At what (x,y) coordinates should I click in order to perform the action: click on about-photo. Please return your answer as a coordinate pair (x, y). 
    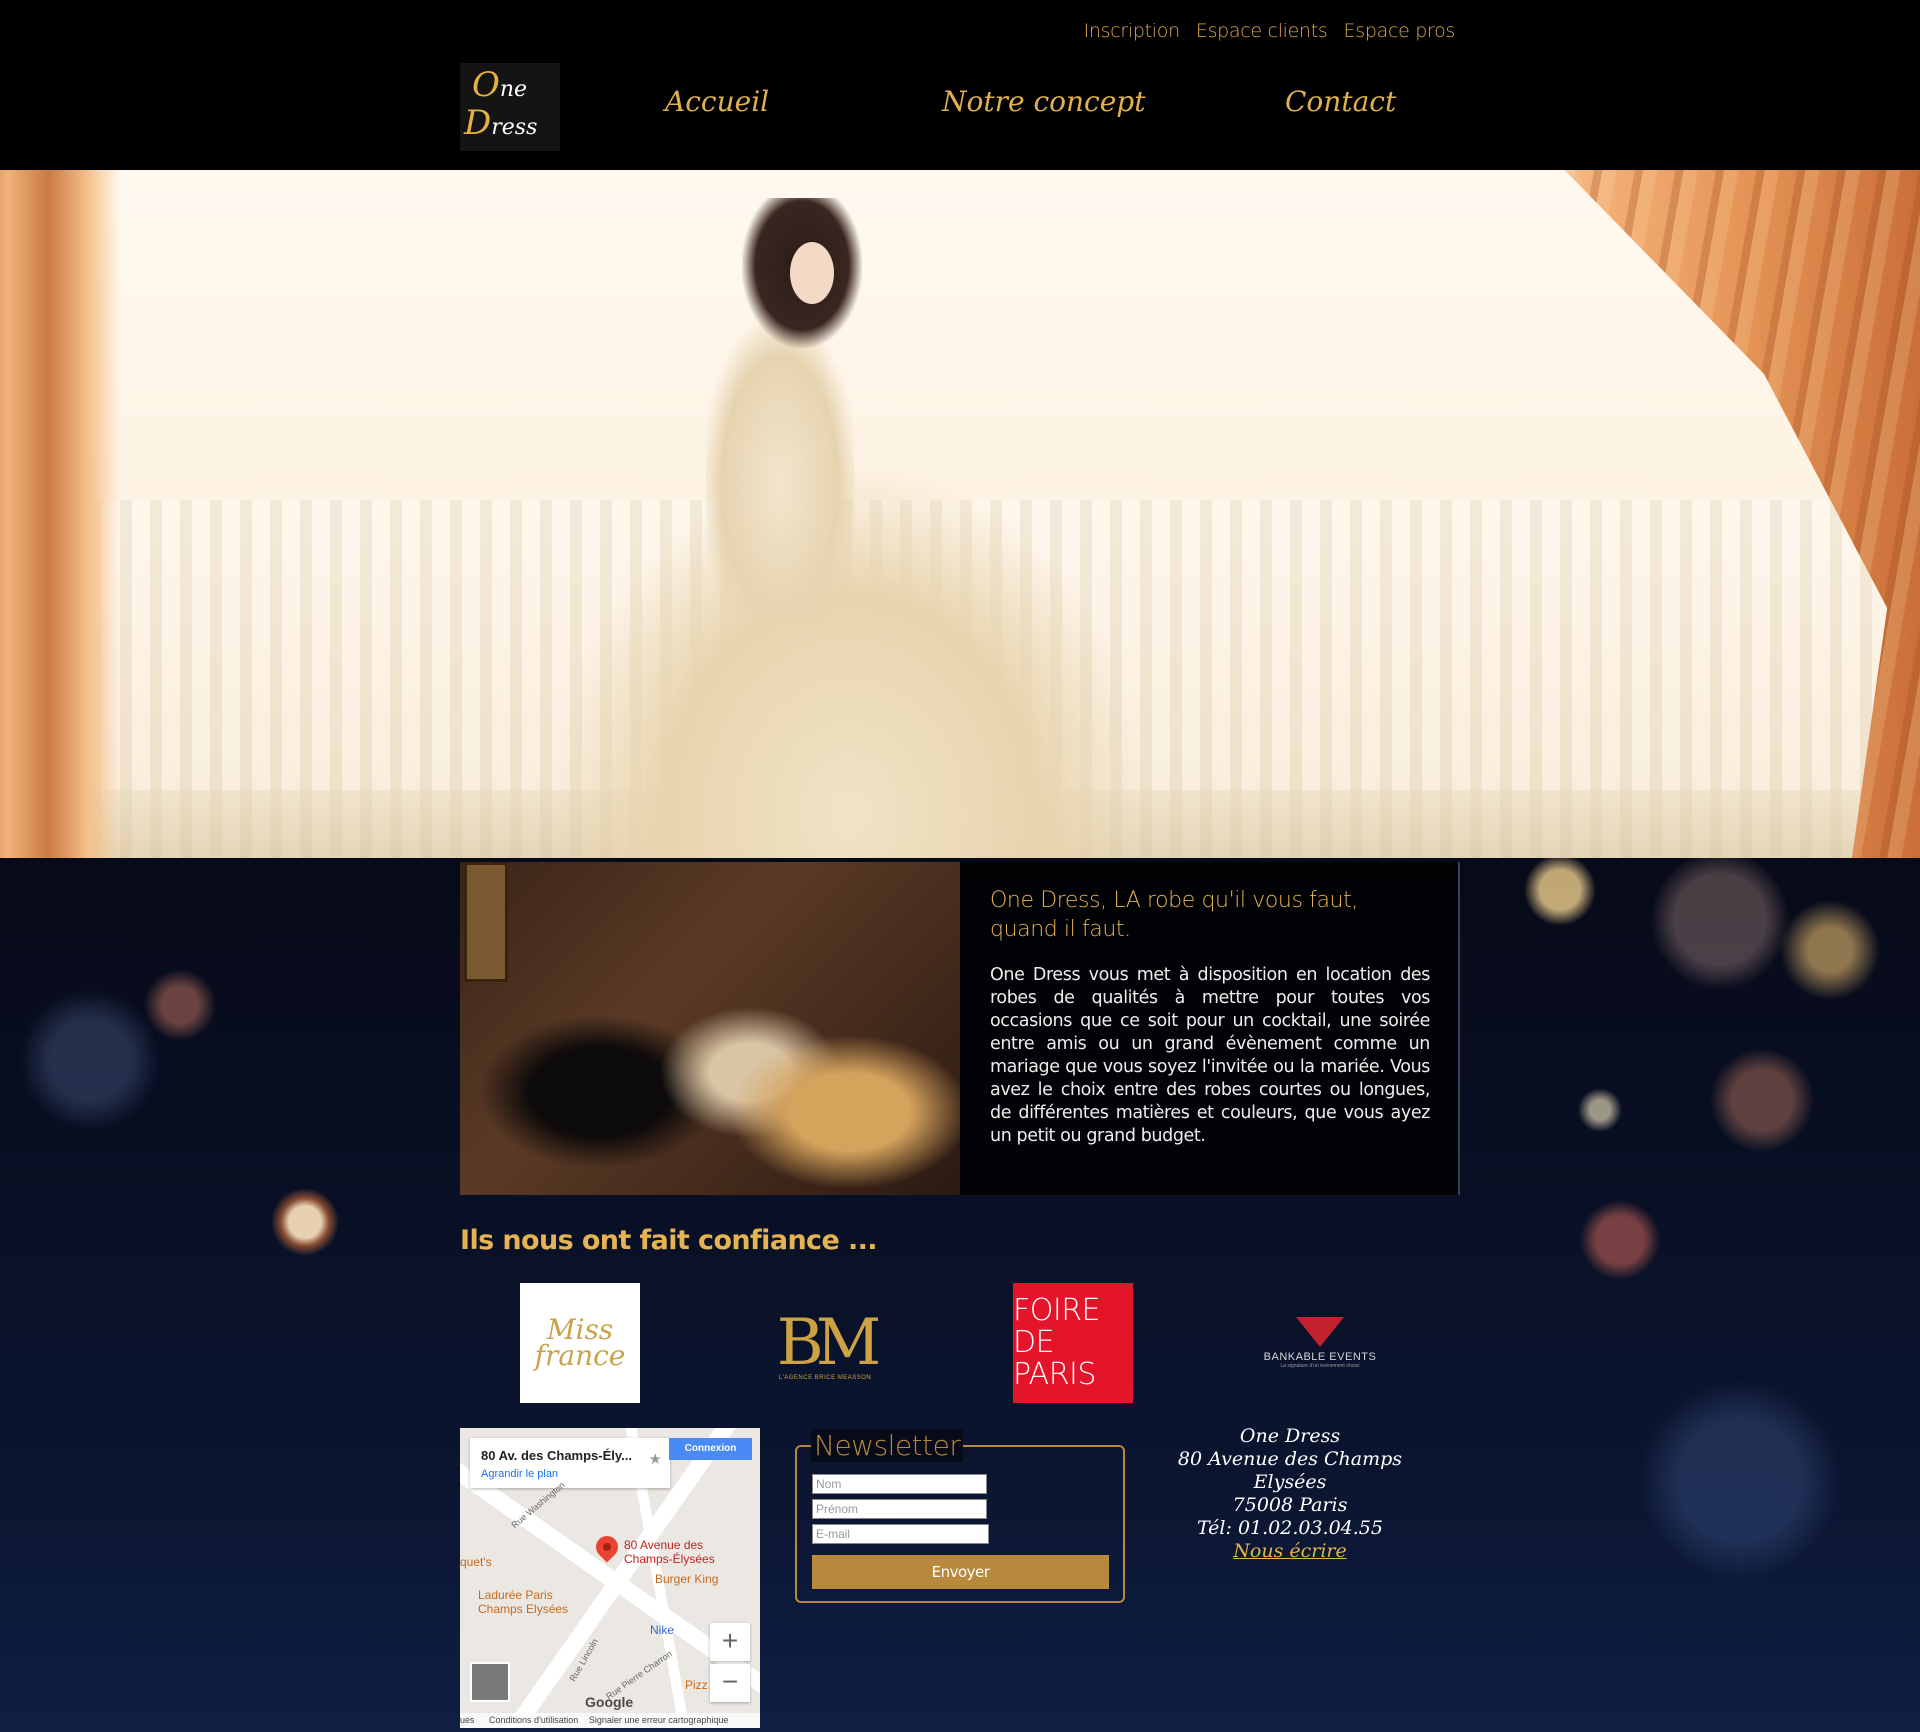
    Looking at the image, I should click on (710, 1028).